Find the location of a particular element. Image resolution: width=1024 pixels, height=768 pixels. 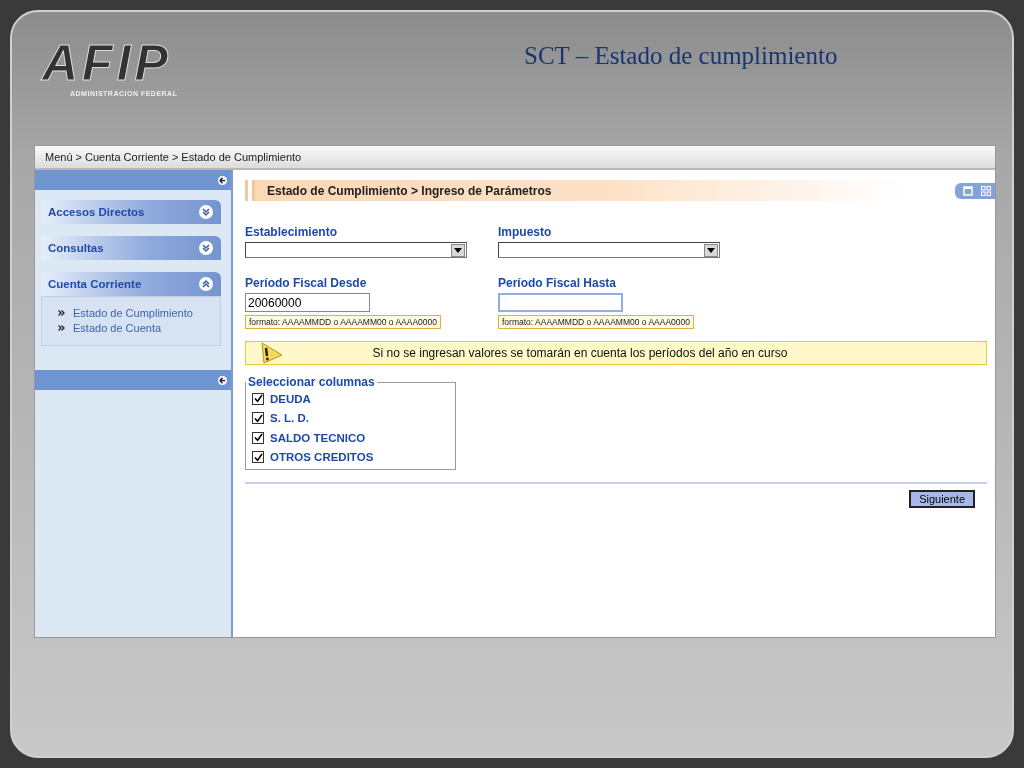

section-title: Estado de Cumplimiento > Ingreso de Parámetros is located at coordinates (409, 190).